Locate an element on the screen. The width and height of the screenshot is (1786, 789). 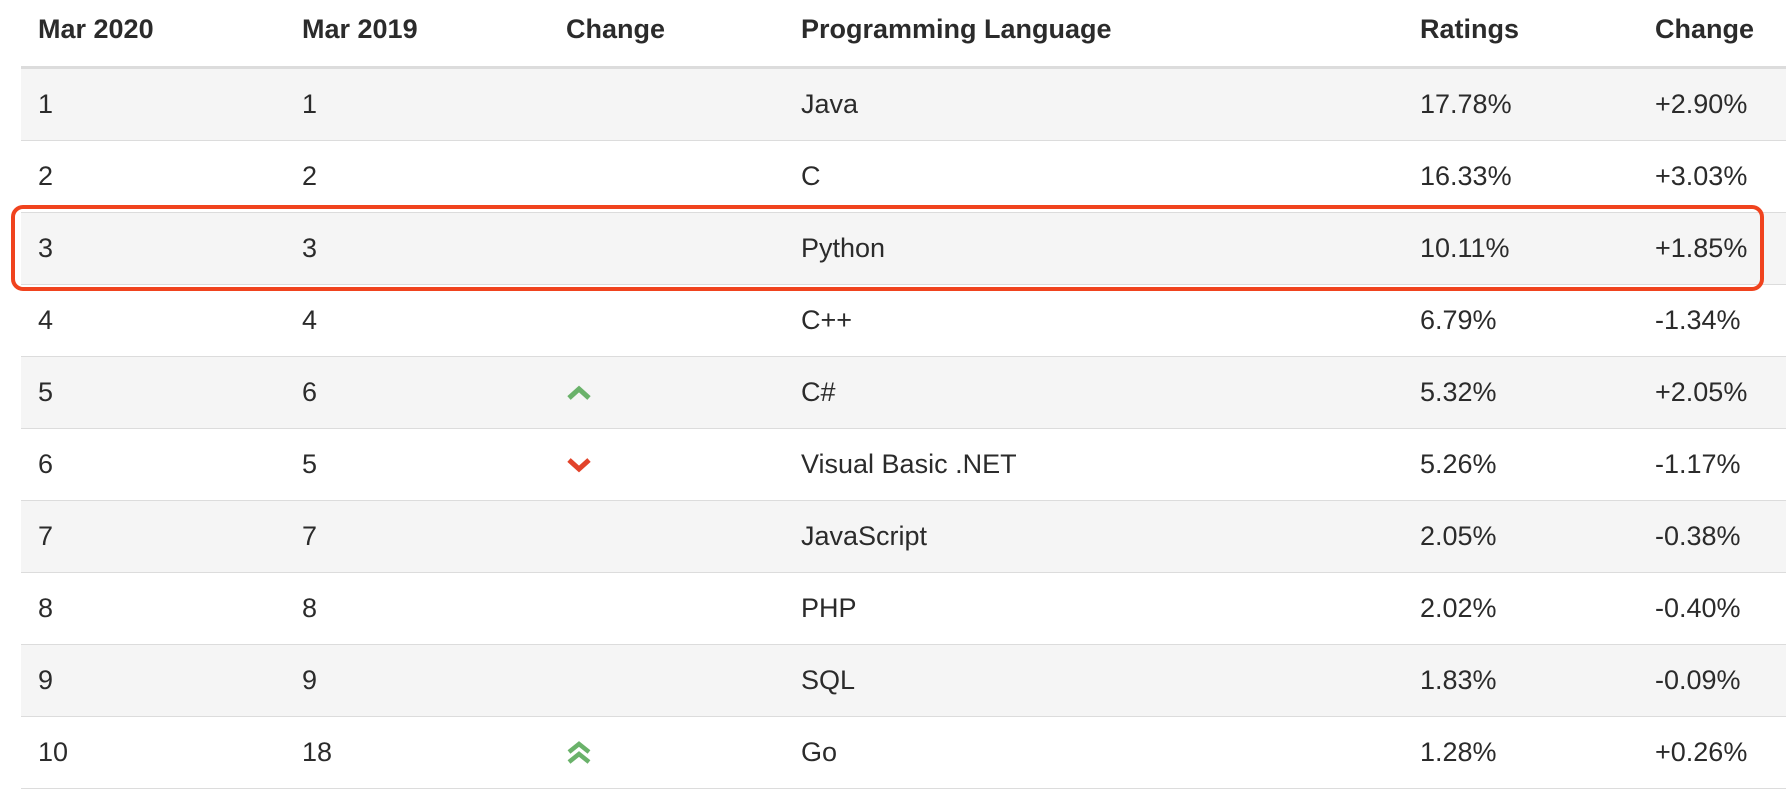
rank-2019: 18 is located at coordinates (317, 752).